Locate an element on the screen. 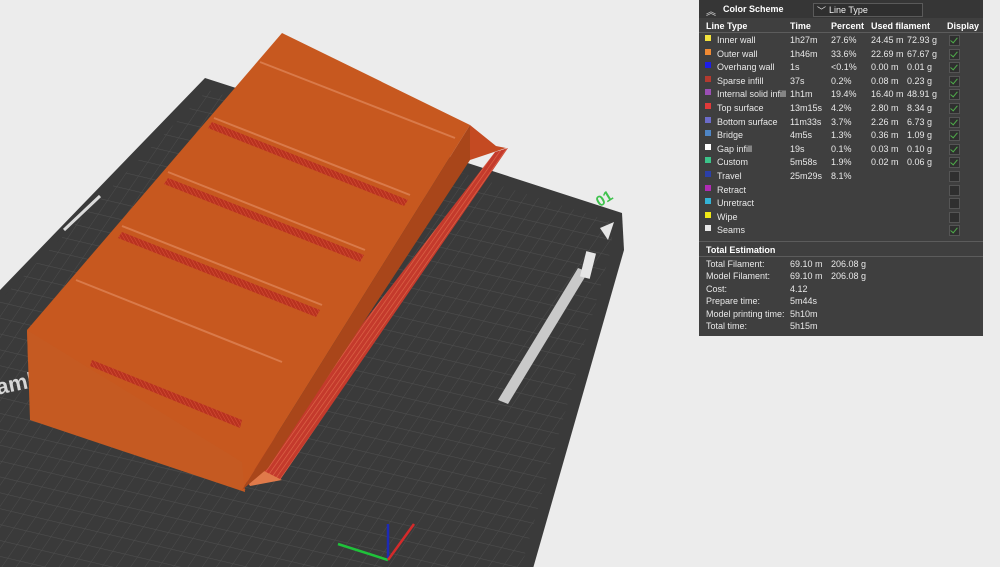 The width and height of the screenshot is (1000, 567). chevron-down-icon: ﹀ is located at coordinates (822, 11).